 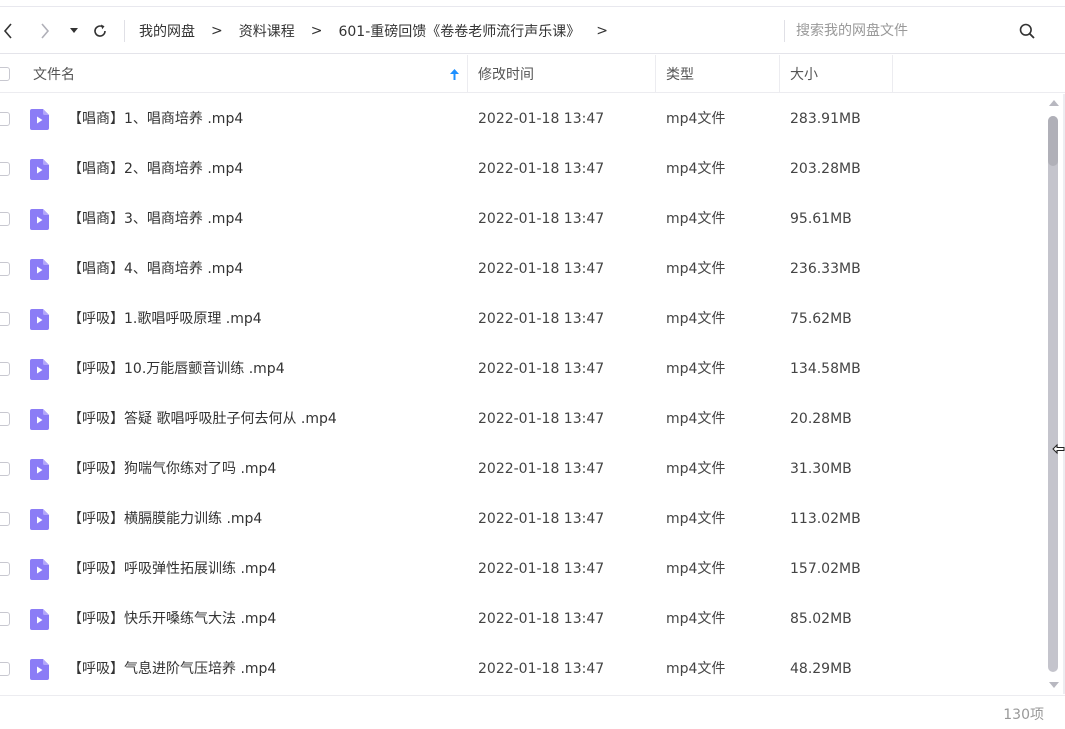 What do you see at coordinates (172, 619) in the screenshot?
I see `file-name: 【呼吸】快乐开嗓练气大法 .mp4` at bounding box center [172, 619].